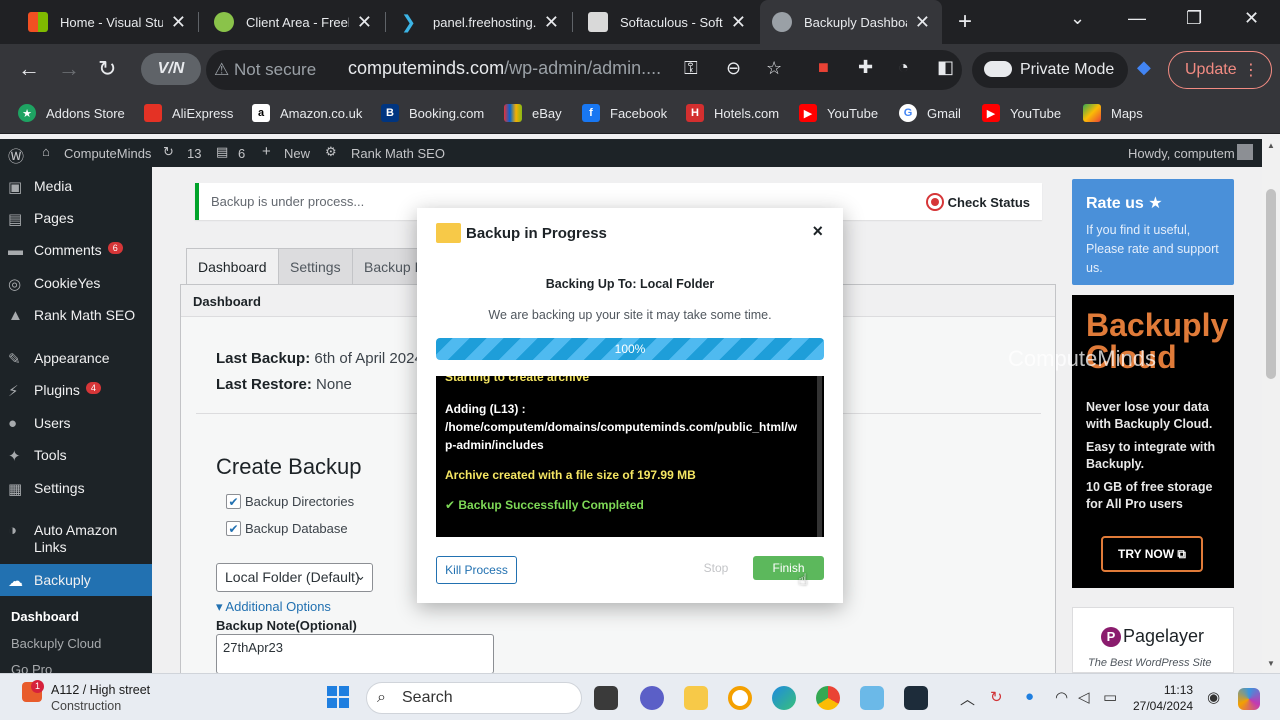  I want to click on copilot-icon, so click(1249, 699).